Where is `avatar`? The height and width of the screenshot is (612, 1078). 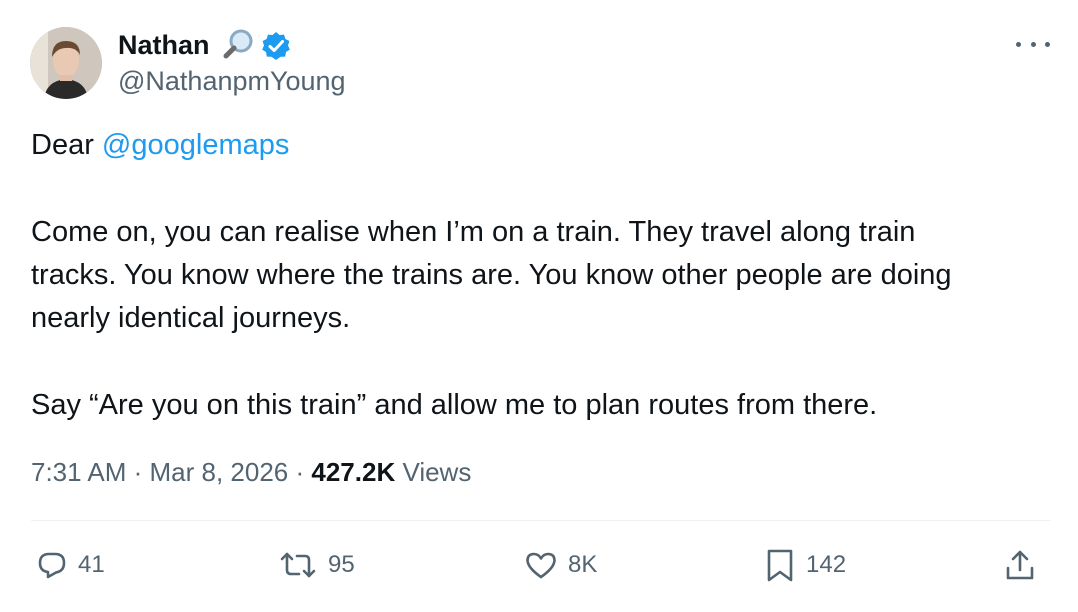
avatar is located at coordinates (66, 63).